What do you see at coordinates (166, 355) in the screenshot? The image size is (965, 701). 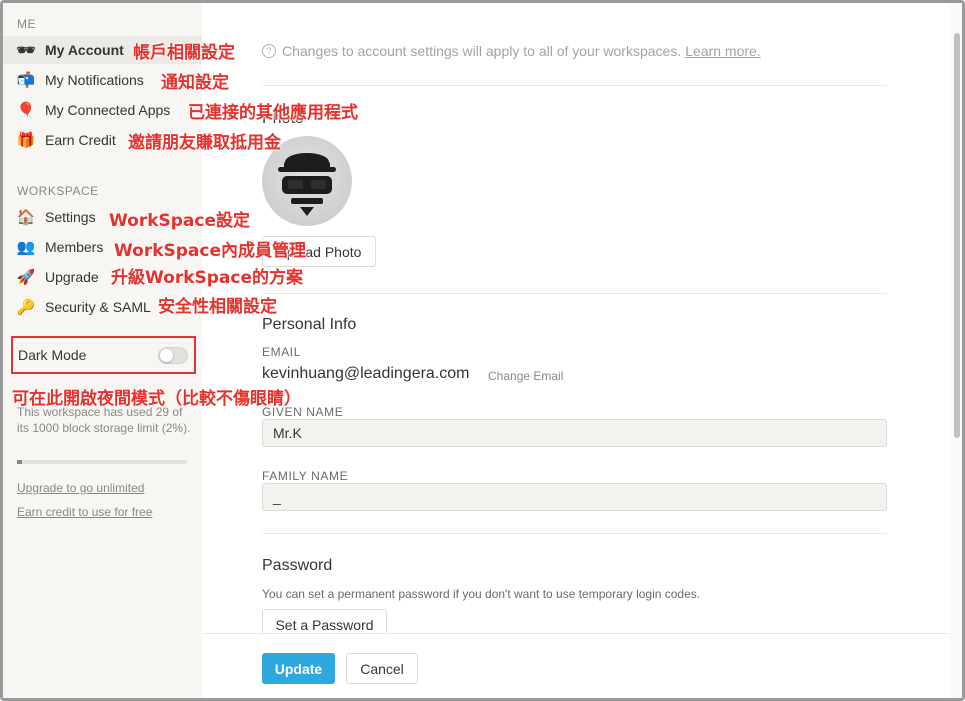 I see `toggle-knob` at bounding box center [166, 355].